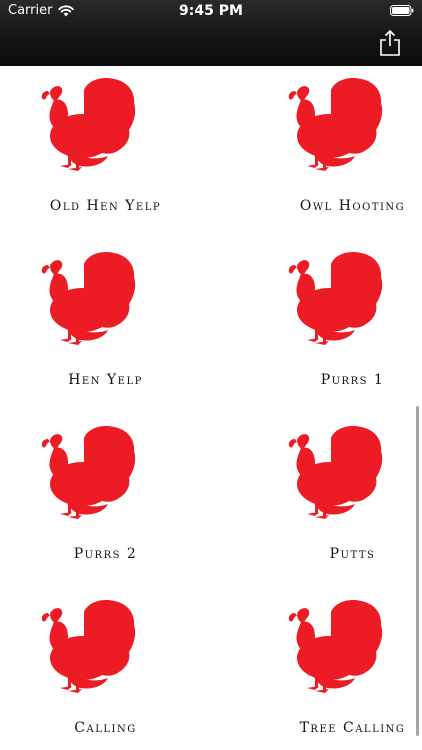 This screenshot has width=422, height=750. What do you see at coordinates (352, 554) in the screenshot?
I see `sound-label: Putts` at bounding box center [352, 554].